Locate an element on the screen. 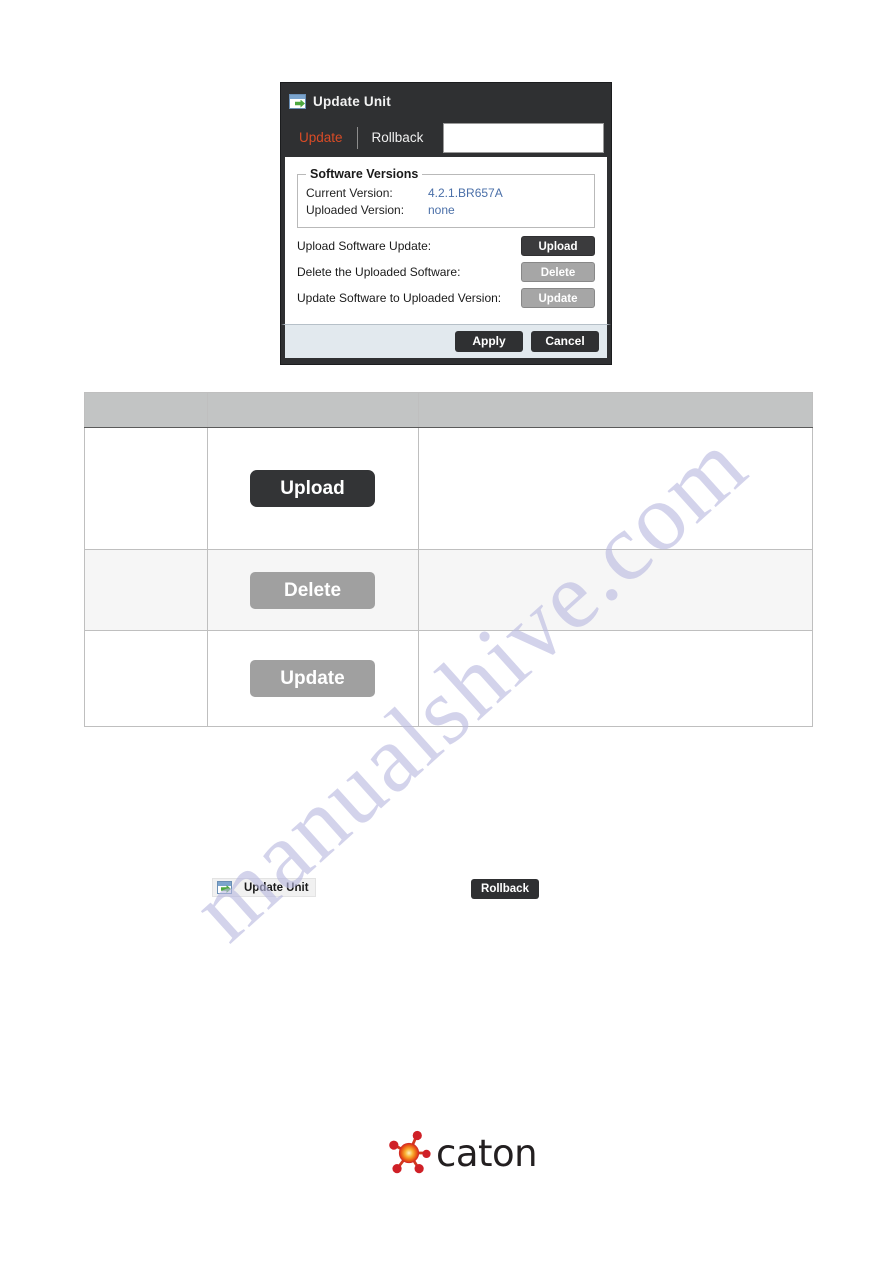 The height and width of the screenshot is (1263, 893). table-header-col-b is located at coordinates (313, 410).